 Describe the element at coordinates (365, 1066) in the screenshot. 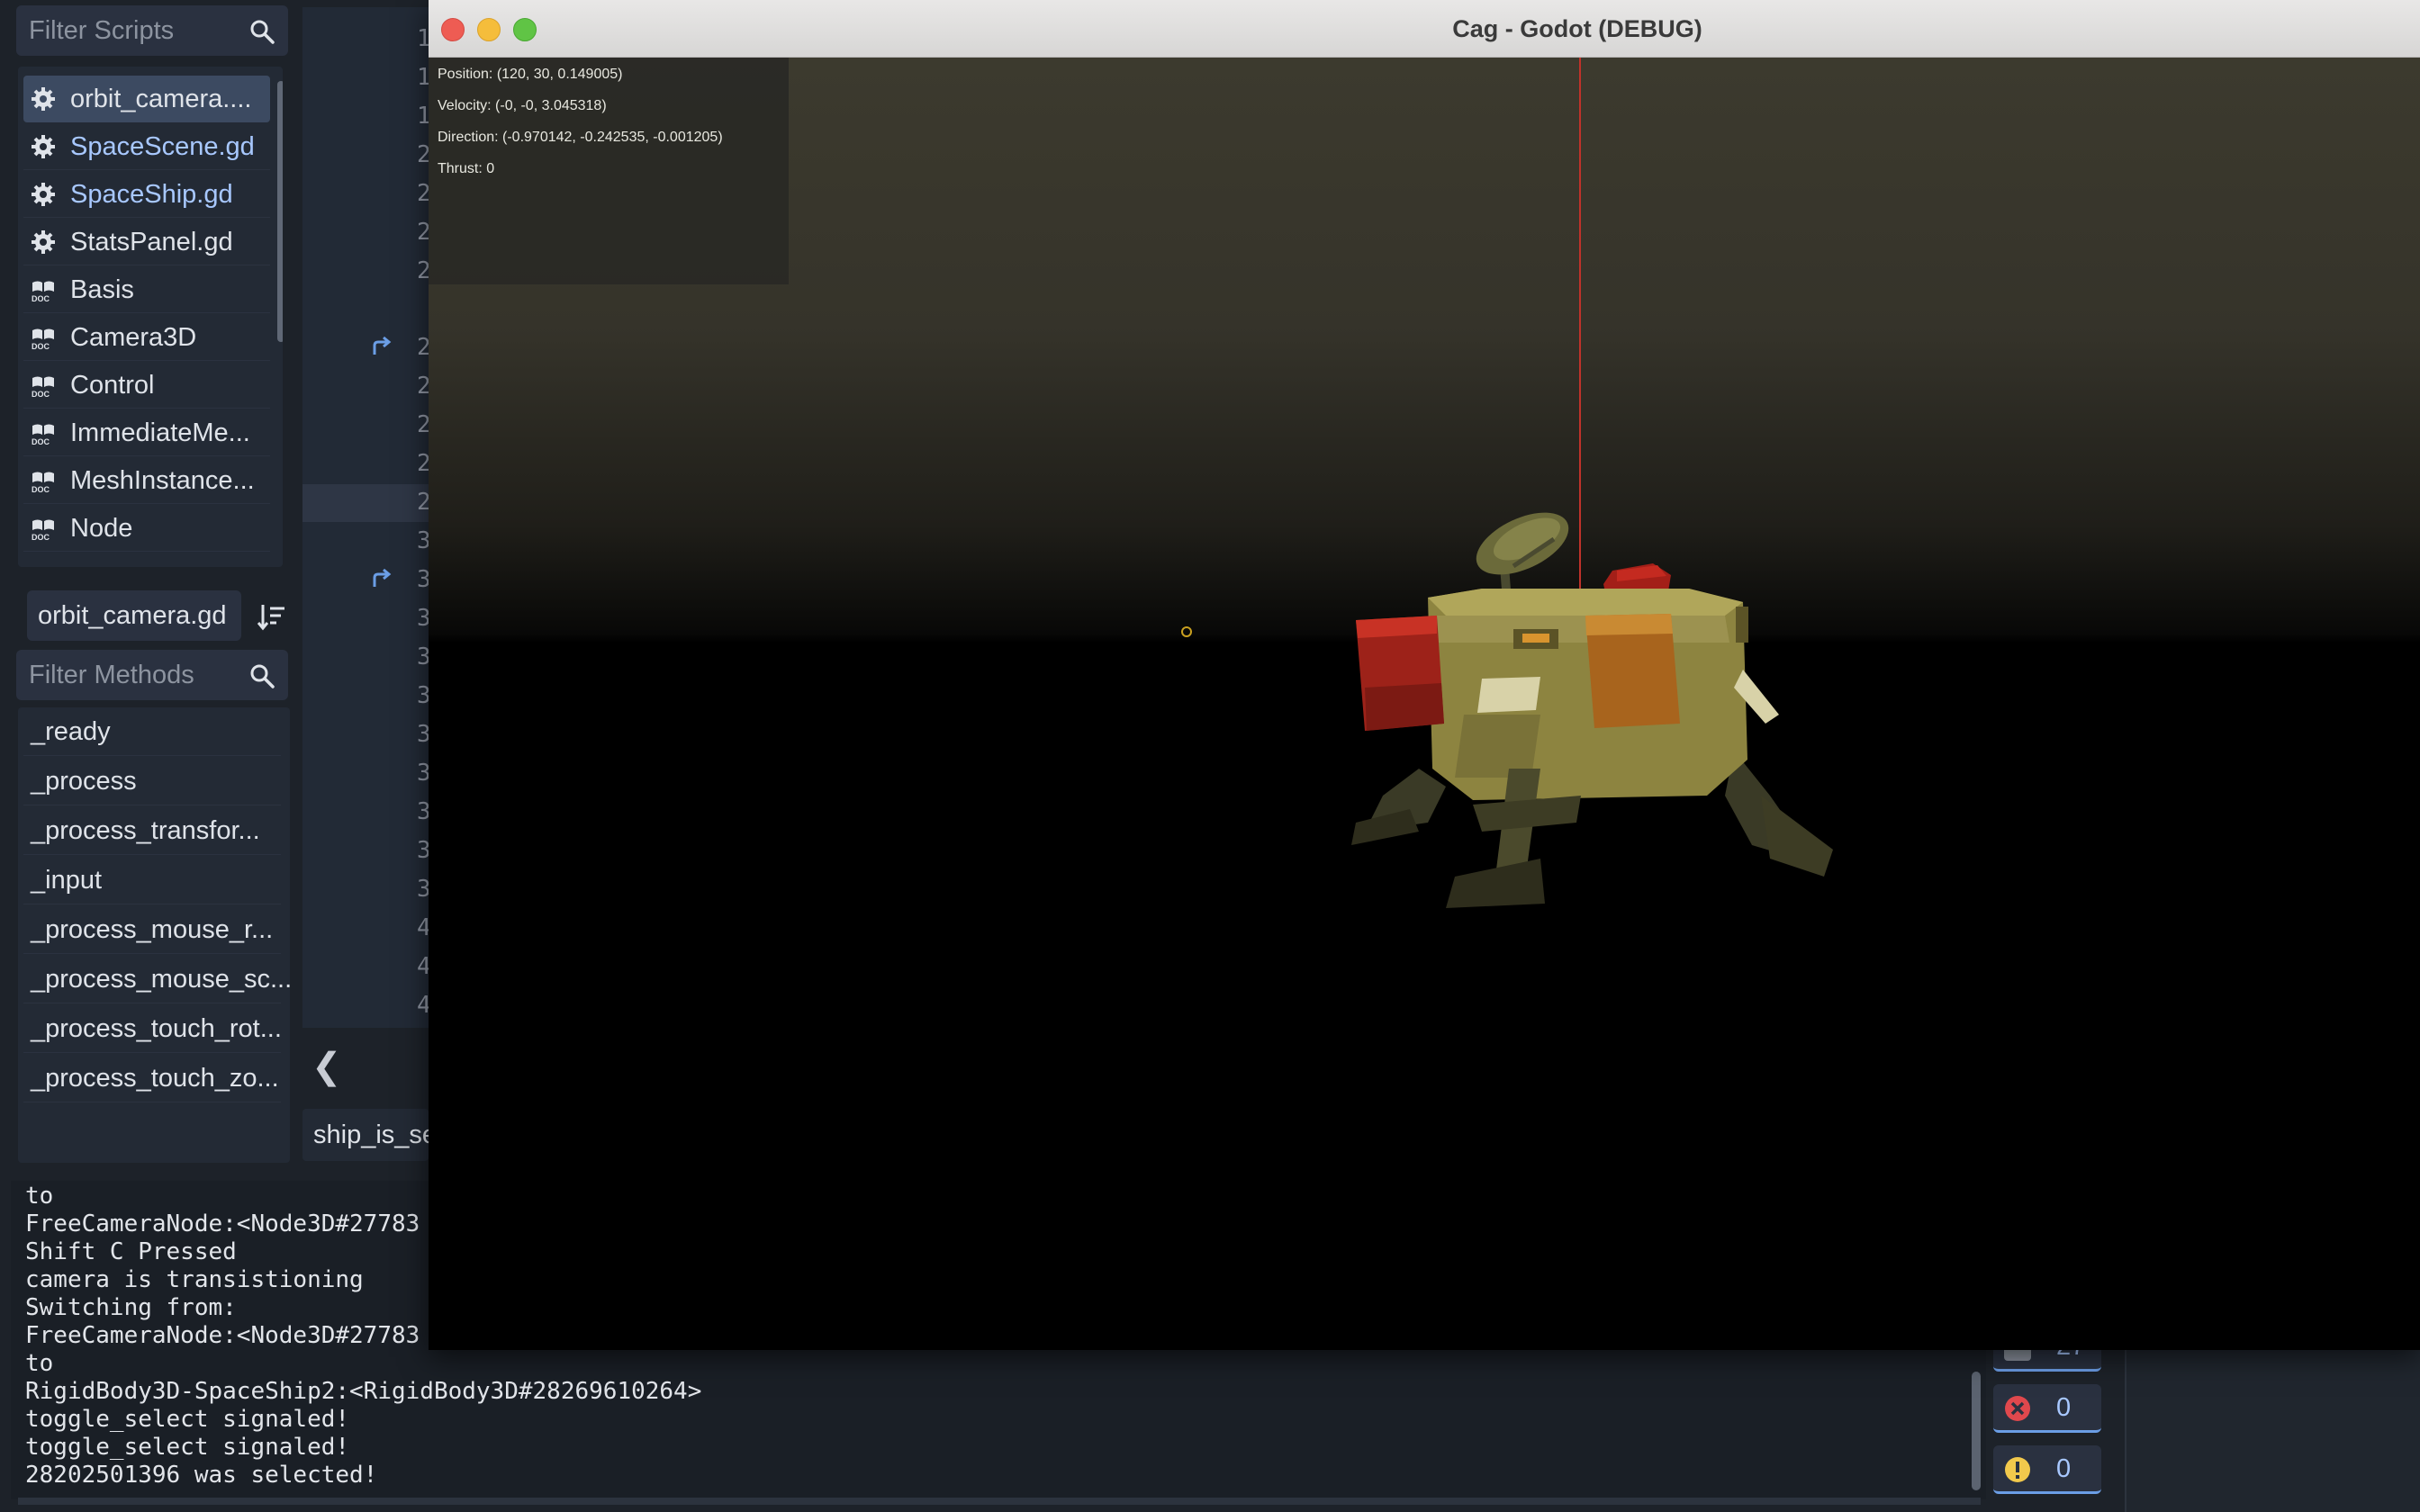

I see `collapse-panel-button: ❮` at that location.